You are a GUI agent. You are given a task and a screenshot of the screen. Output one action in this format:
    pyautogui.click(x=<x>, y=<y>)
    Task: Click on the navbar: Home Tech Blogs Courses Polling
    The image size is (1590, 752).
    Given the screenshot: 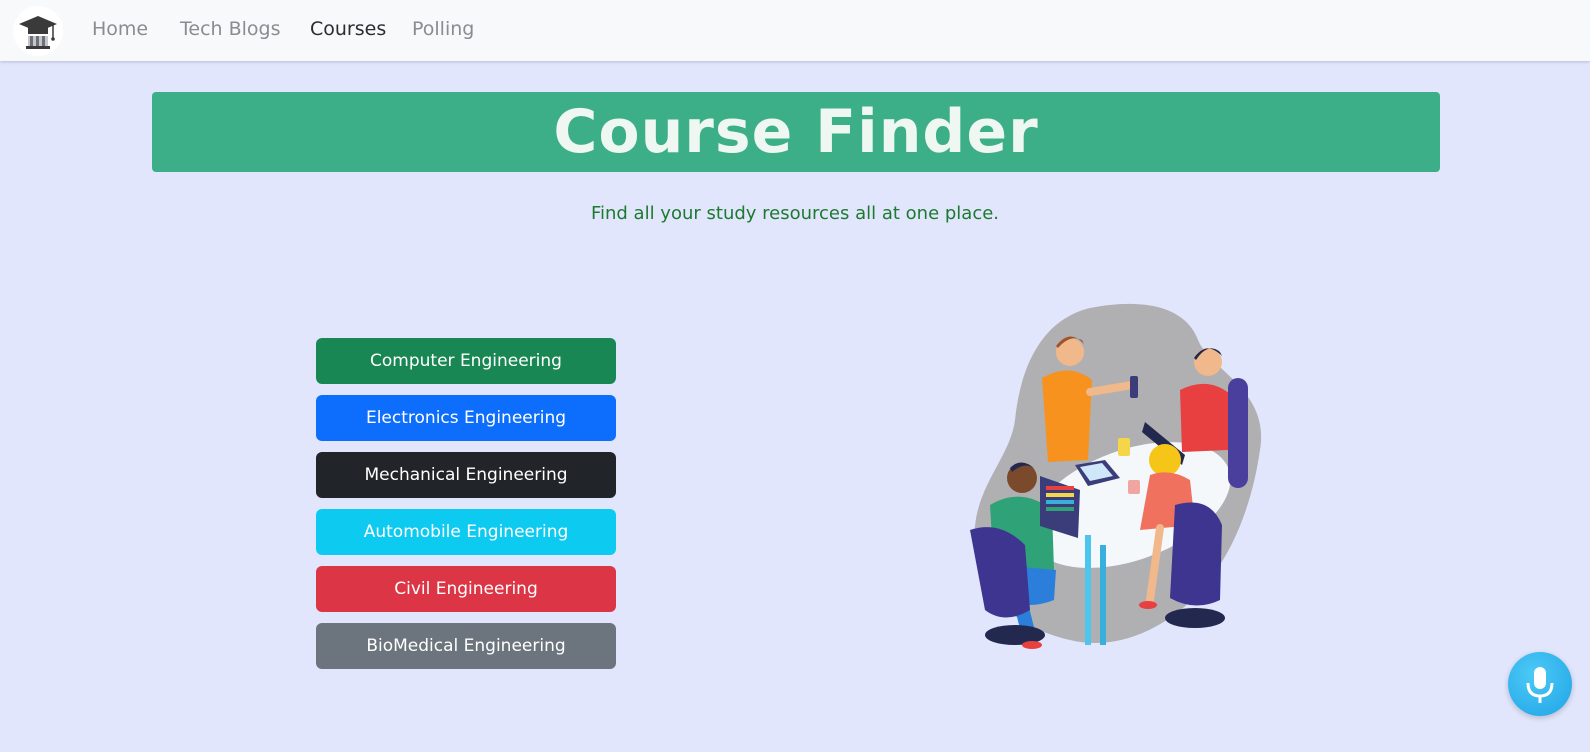 What is the action you would take?
    pyautogui.click(x=795, y=30)
    